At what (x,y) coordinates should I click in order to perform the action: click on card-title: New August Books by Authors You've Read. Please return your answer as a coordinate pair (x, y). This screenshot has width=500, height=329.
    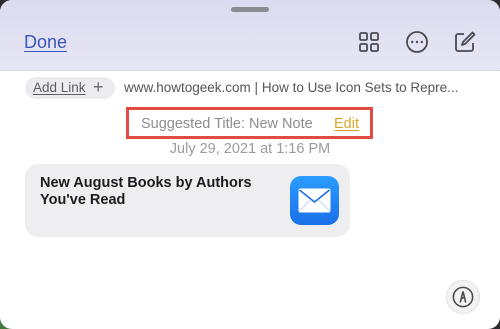
    Looking at the image, I should click on (146, 191).